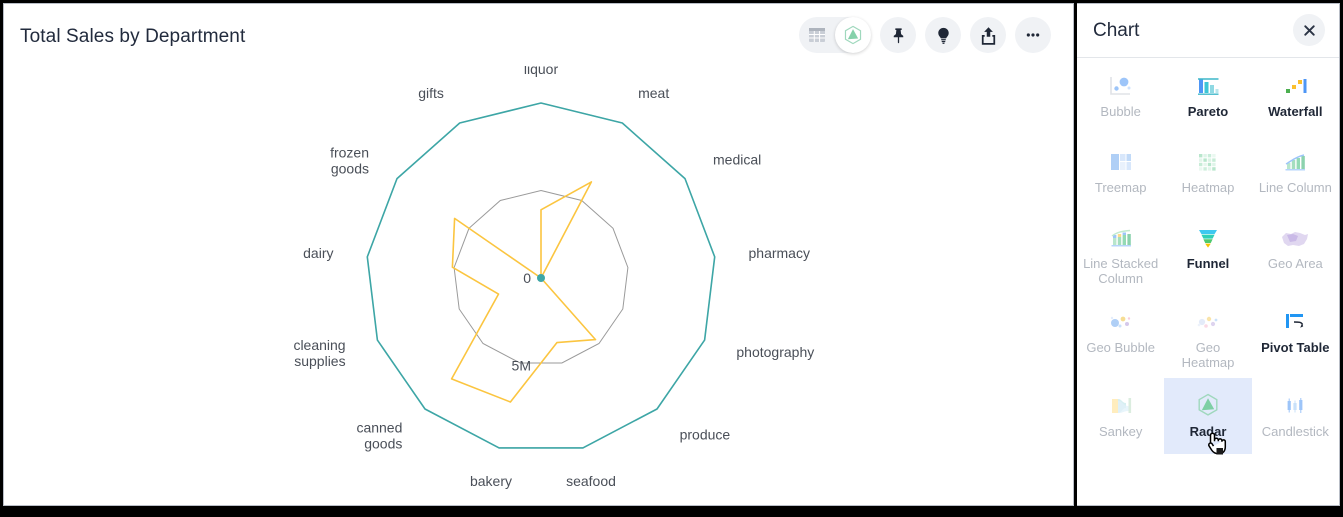 The width and height of the screenshot is (1343, 517). Describe the element at coordinates (1208, 263) in the screenshot. I see `chart-type-label: Funnel` at that location.